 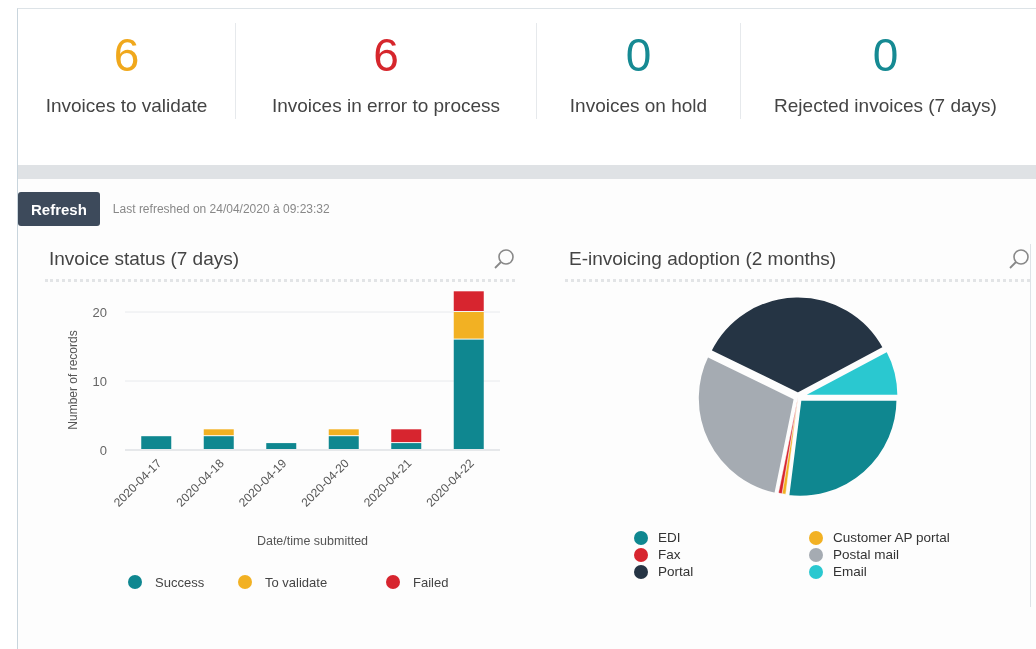 What do you see at coordinates (99, 312) in the screenshot?
I see `axis-tick-label: 20` at bounding box center [99, 312].